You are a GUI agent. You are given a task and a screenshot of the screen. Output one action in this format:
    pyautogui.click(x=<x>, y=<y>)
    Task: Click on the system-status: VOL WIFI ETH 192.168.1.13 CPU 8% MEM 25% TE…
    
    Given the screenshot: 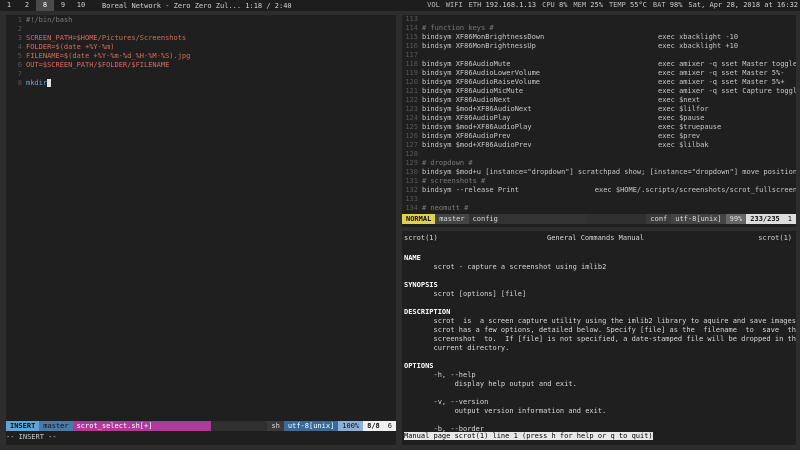 What is the action you would take?
    pyautogui.click(x=612, y=5)
    